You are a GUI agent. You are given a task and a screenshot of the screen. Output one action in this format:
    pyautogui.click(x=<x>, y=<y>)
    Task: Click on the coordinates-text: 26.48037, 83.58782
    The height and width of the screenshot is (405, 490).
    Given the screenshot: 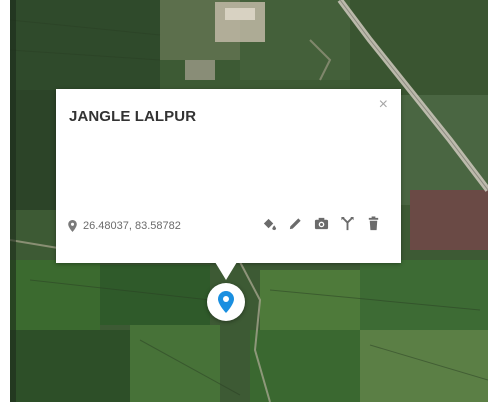 What is the action you would take?
    pyautogui.click(x=132, y=226)
    